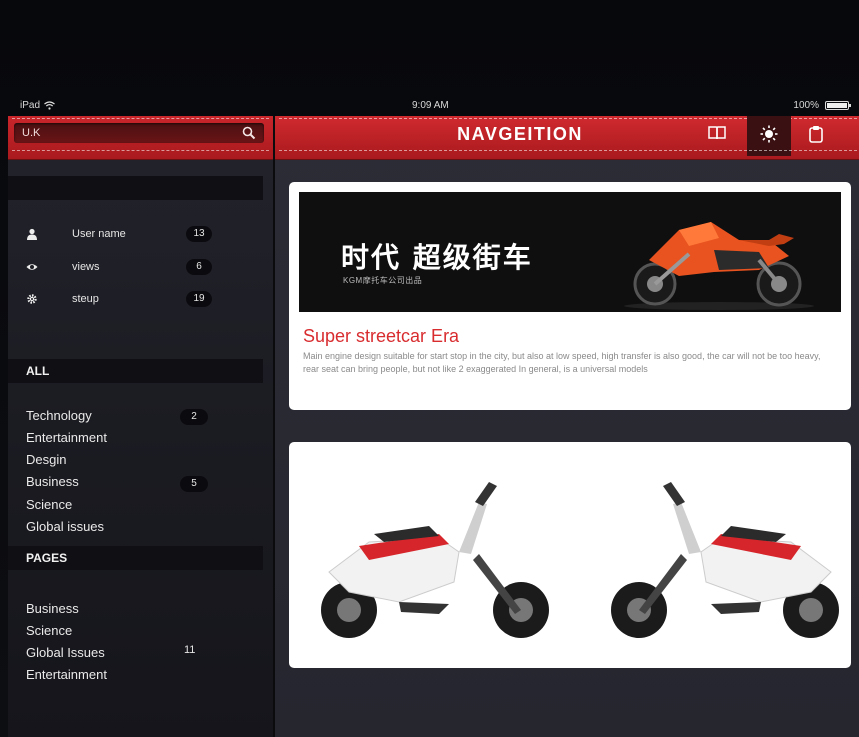 This screenshot has height=737, width=859. I want to click on stat-count: 6, so click(199, 267).